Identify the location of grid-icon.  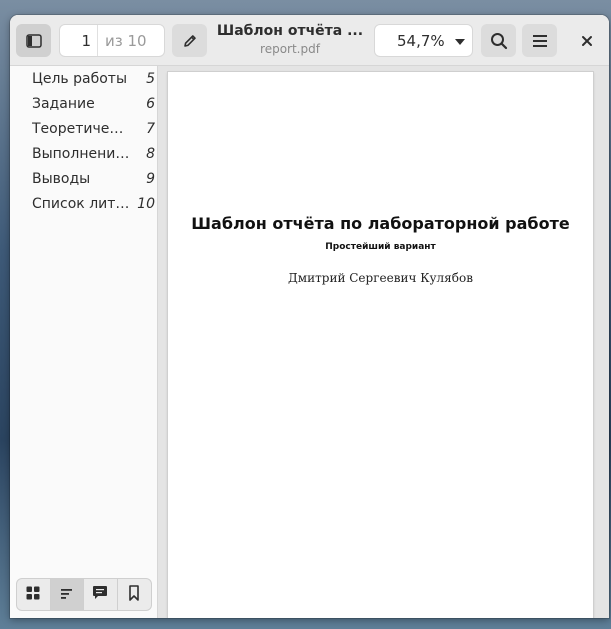
(33, 594).